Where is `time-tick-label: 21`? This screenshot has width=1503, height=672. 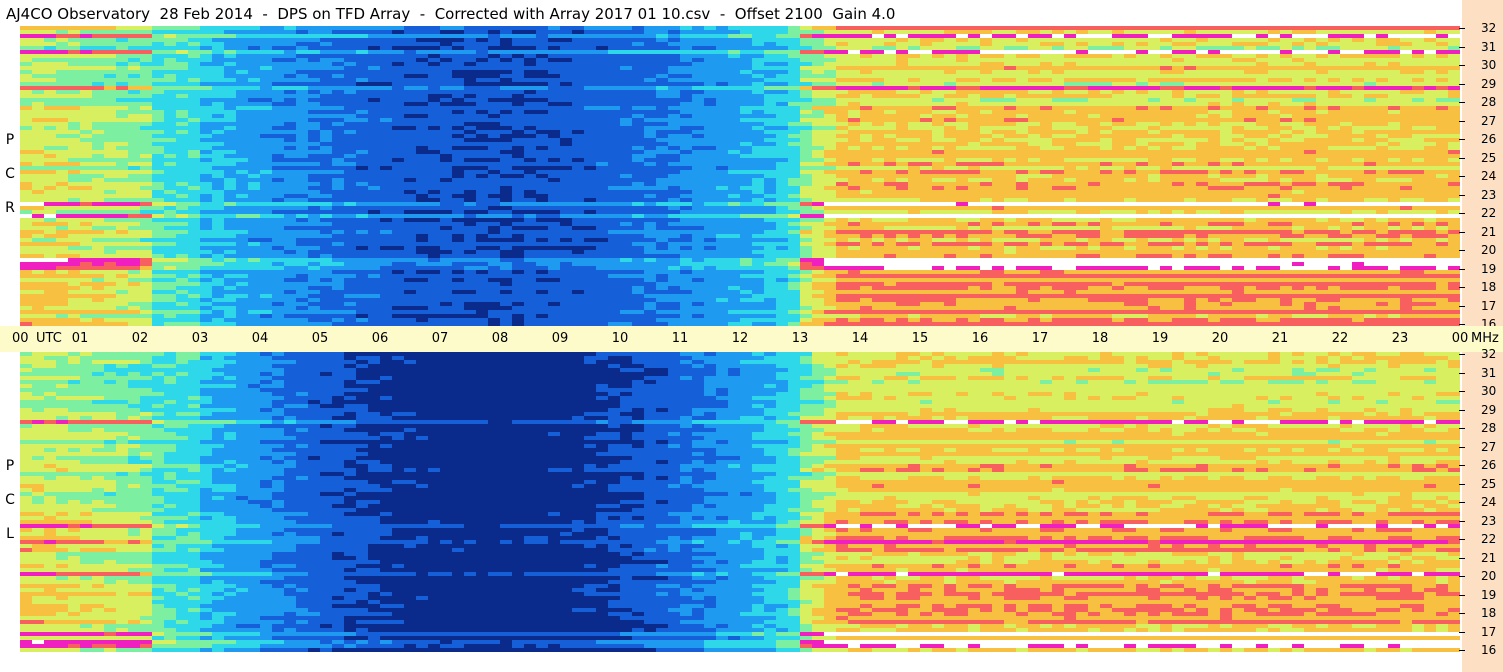
time-tick-label: 21 is located at coordinates (1280, 338).